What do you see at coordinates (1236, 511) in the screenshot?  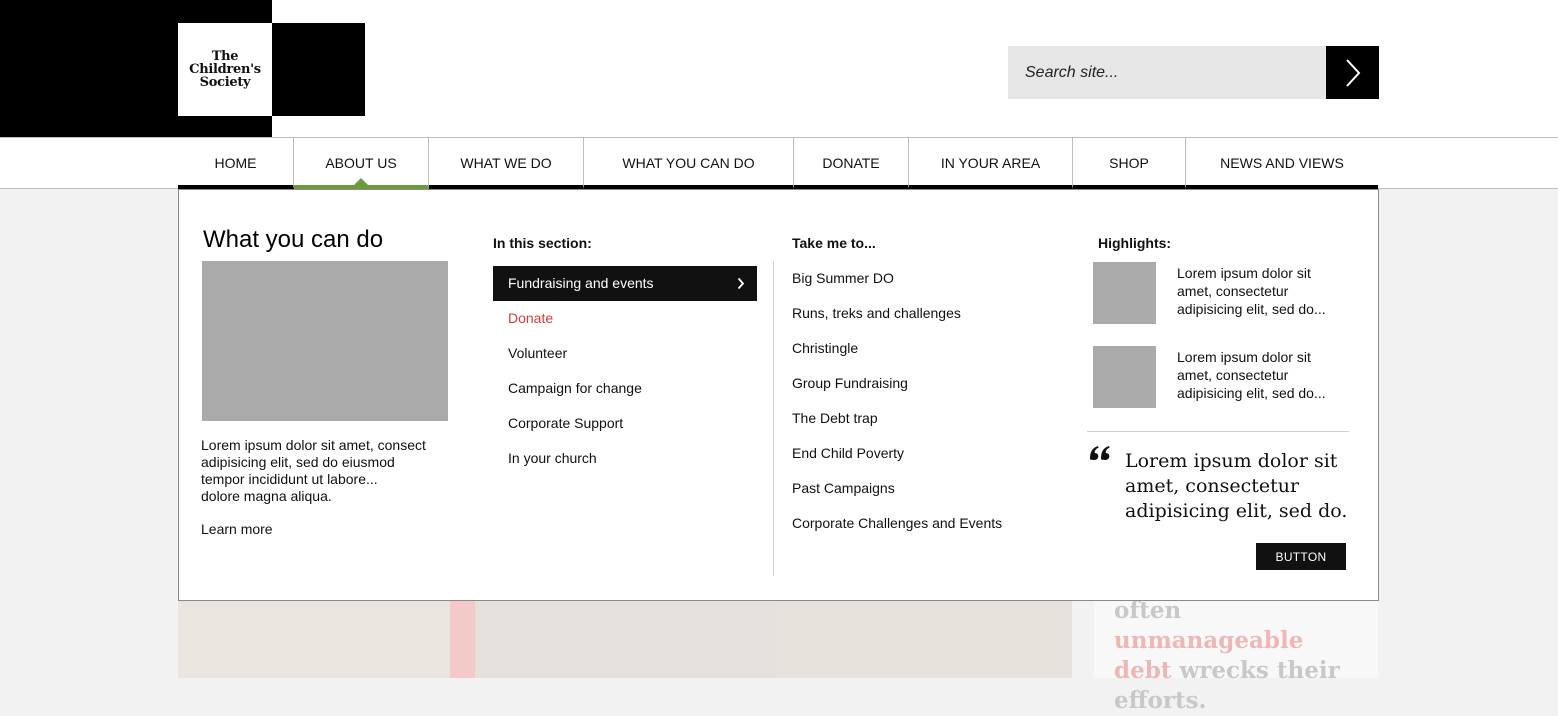 I see `pull-quote-line: adipisicing elit, sed do.` at bounding box center [1236, 511].